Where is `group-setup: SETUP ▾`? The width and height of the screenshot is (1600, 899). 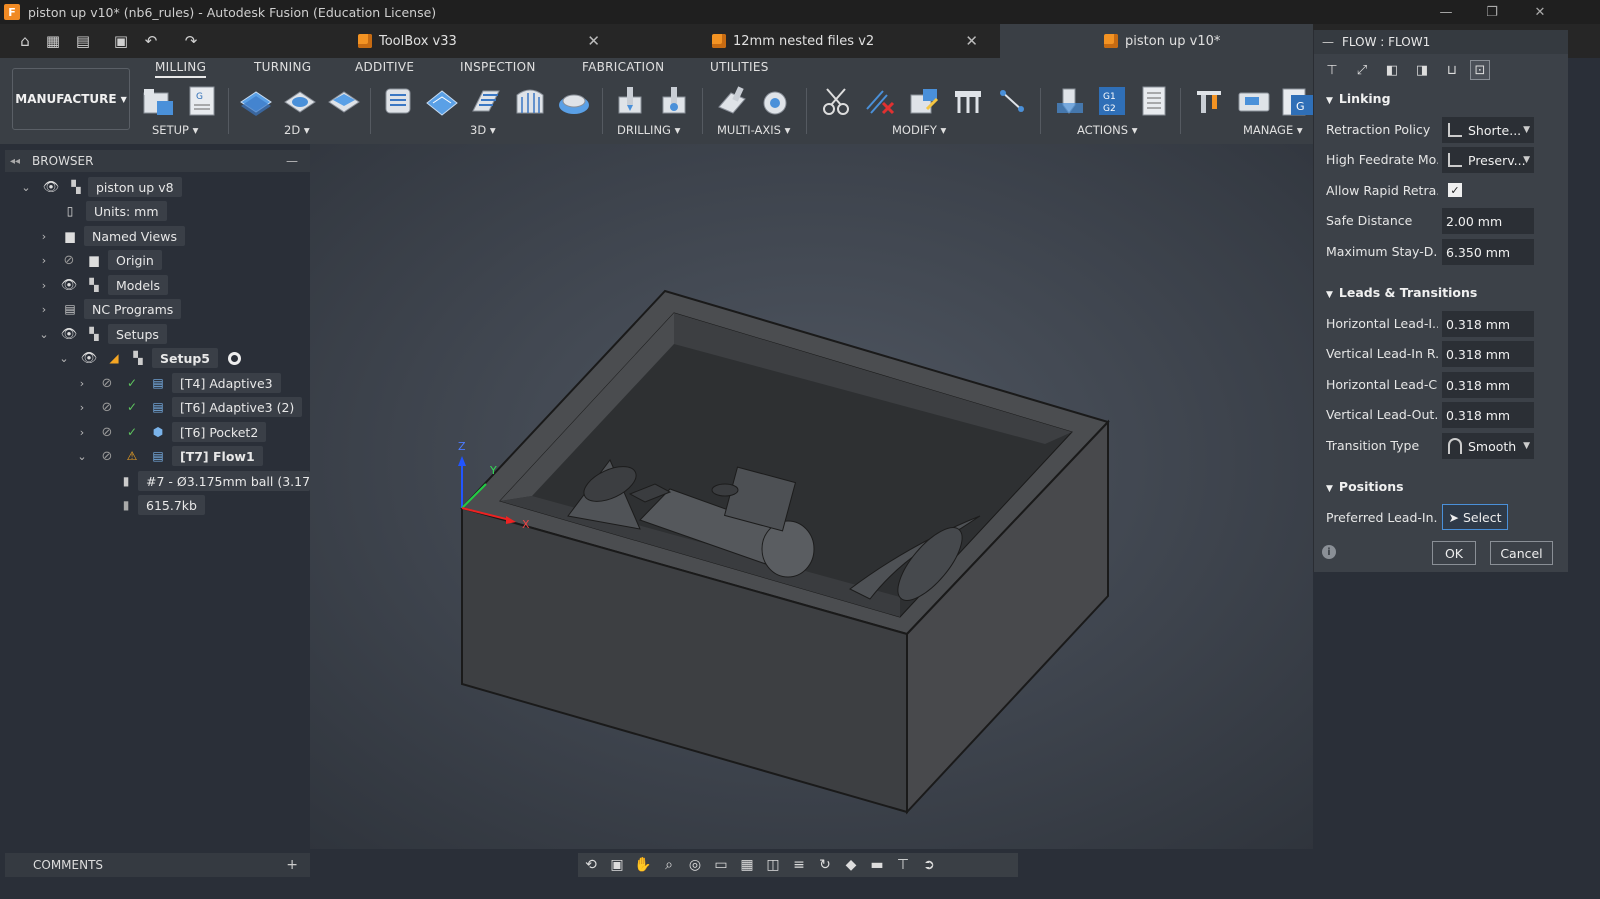 group-setup: SETUP ▾ is located at coordinates (175, 130).